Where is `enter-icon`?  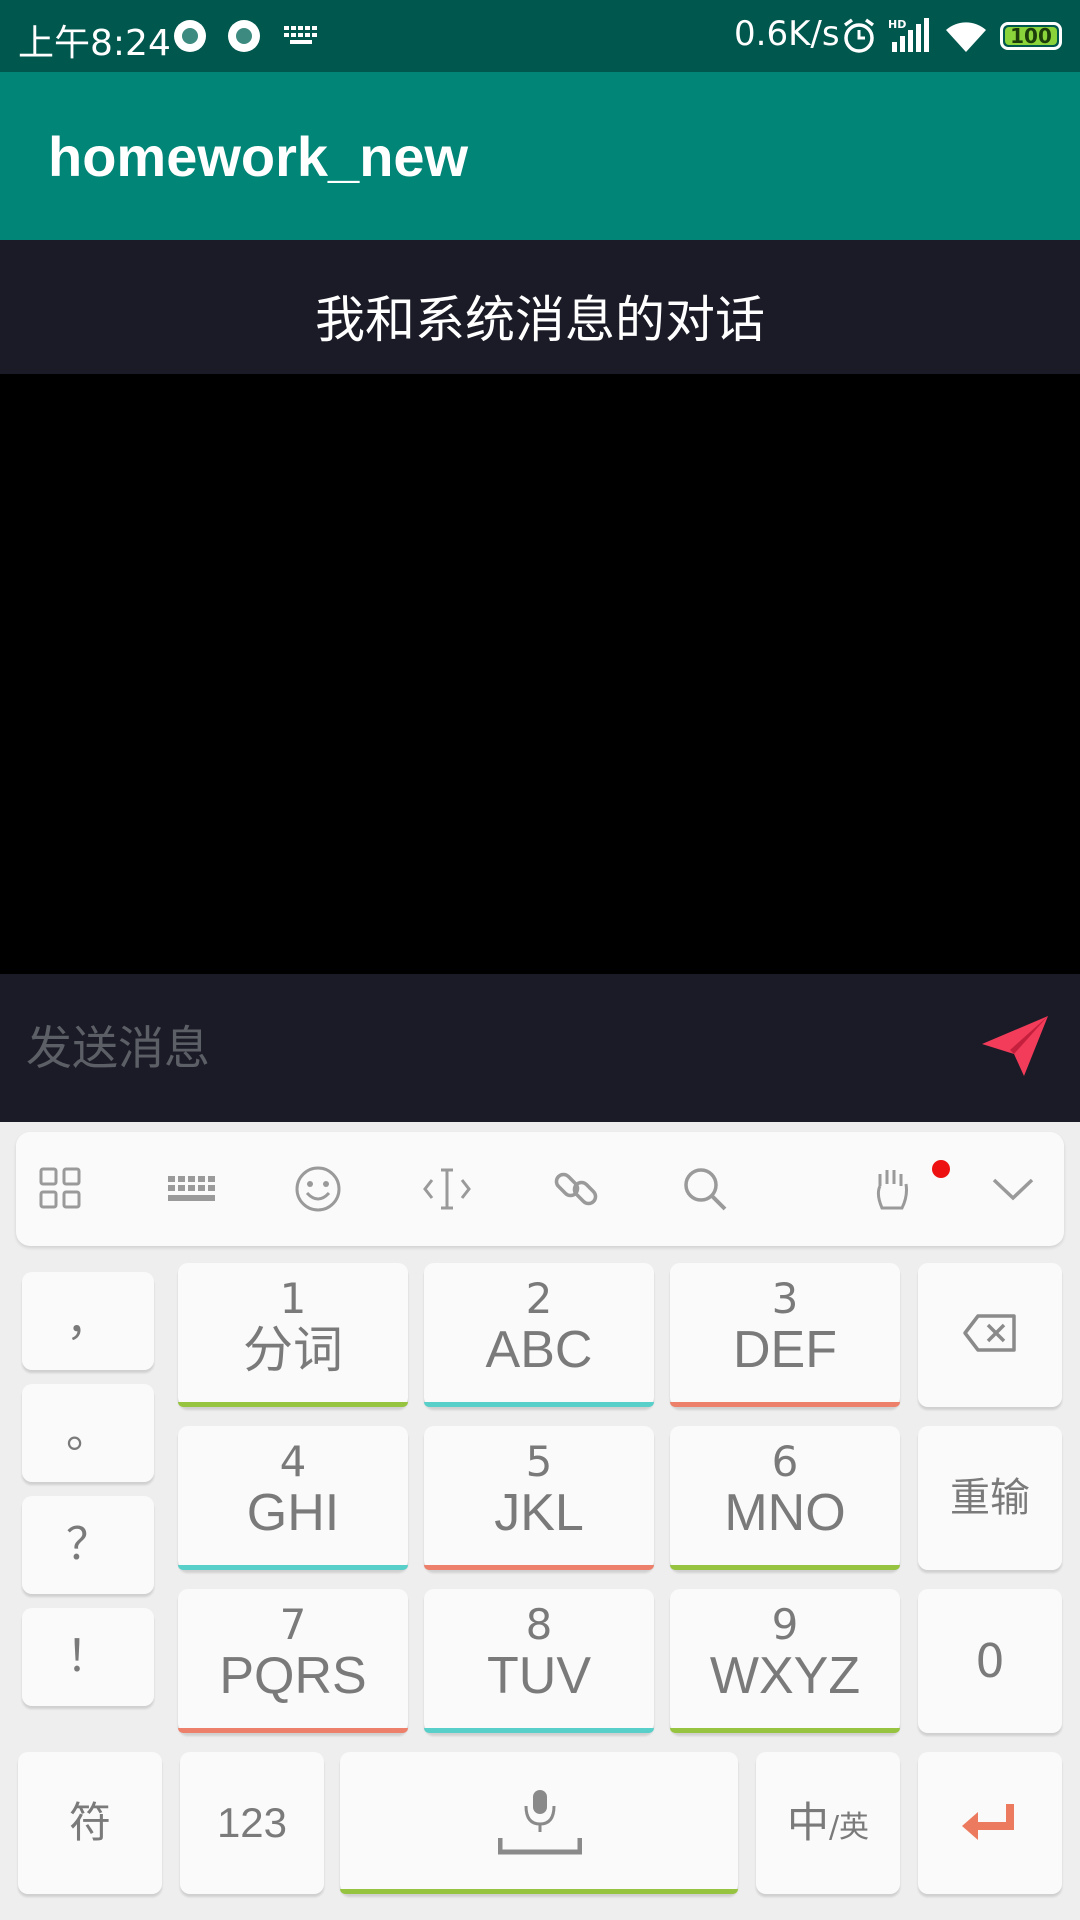 enter-icon is located at coordinates (988, 1822).